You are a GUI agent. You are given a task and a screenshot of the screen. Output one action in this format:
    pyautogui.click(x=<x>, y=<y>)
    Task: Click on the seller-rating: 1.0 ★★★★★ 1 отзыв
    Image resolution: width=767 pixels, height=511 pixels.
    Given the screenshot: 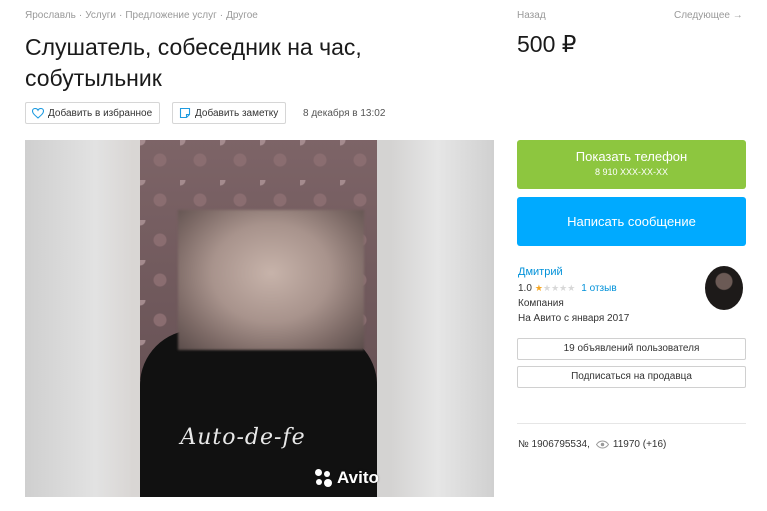 What is the action you would take?
    pyautogui.click(x=567, y=288)
    